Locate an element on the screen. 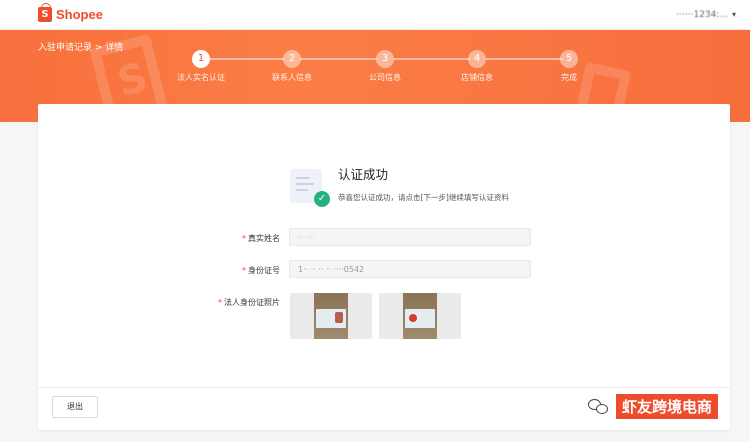 This screenshot has width=750, height=442. step-4: 4 店铺信息 is located at coordinates (477, 66).